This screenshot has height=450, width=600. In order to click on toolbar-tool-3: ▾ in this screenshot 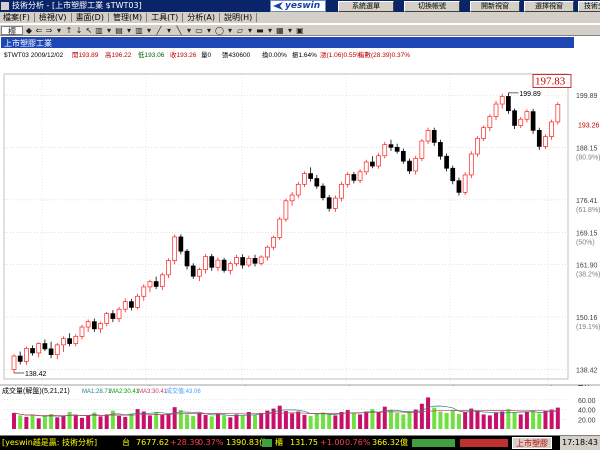, I will do `click(59, 30)`.